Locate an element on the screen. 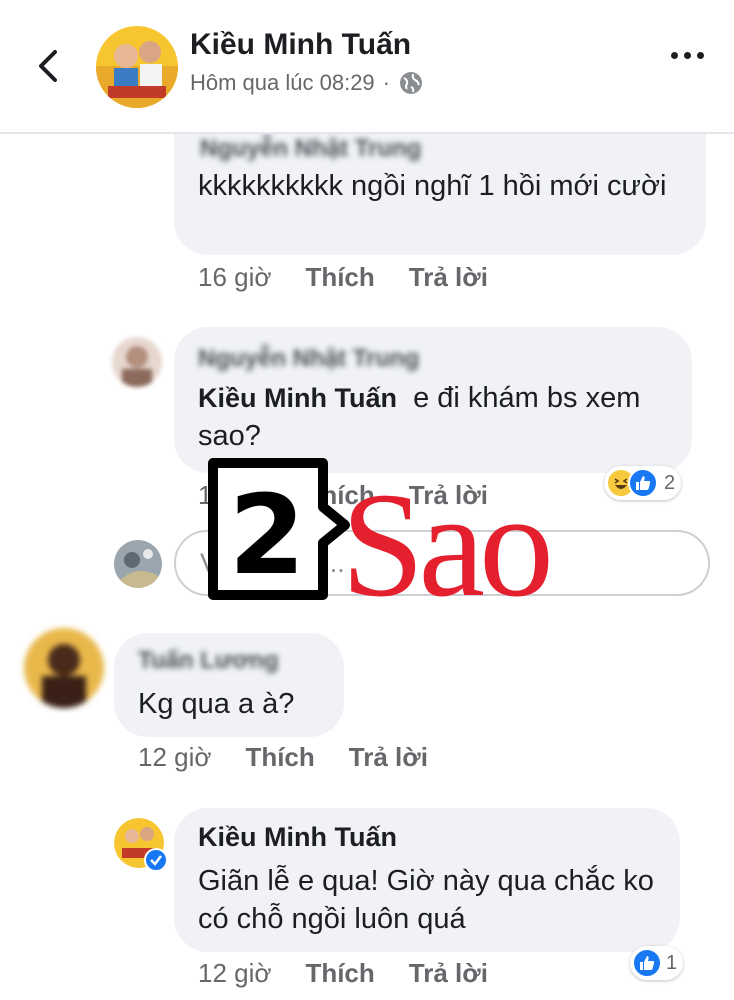 The width and height of the screenshot is (734, 1000). comment-text: kkkkkkkkkk ngồi nghĩ 1 hồi mới cười is located at coordinates (432, 186).